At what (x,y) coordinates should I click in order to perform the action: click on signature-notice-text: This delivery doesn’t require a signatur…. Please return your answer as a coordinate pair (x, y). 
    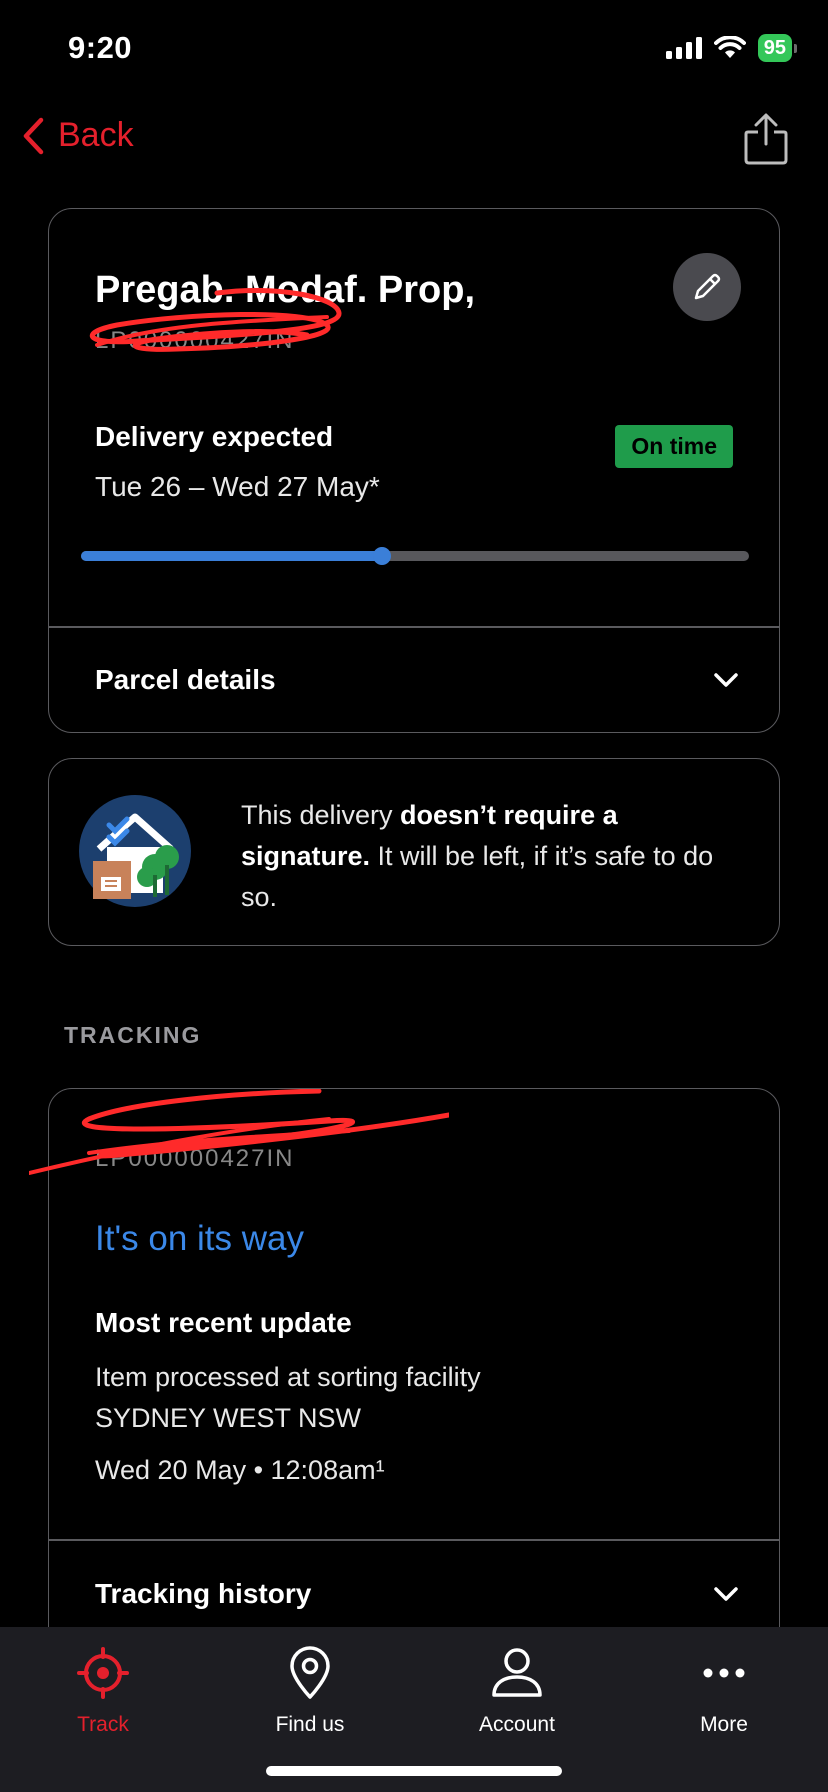
    Looking at the image, I should click on (496, 856).